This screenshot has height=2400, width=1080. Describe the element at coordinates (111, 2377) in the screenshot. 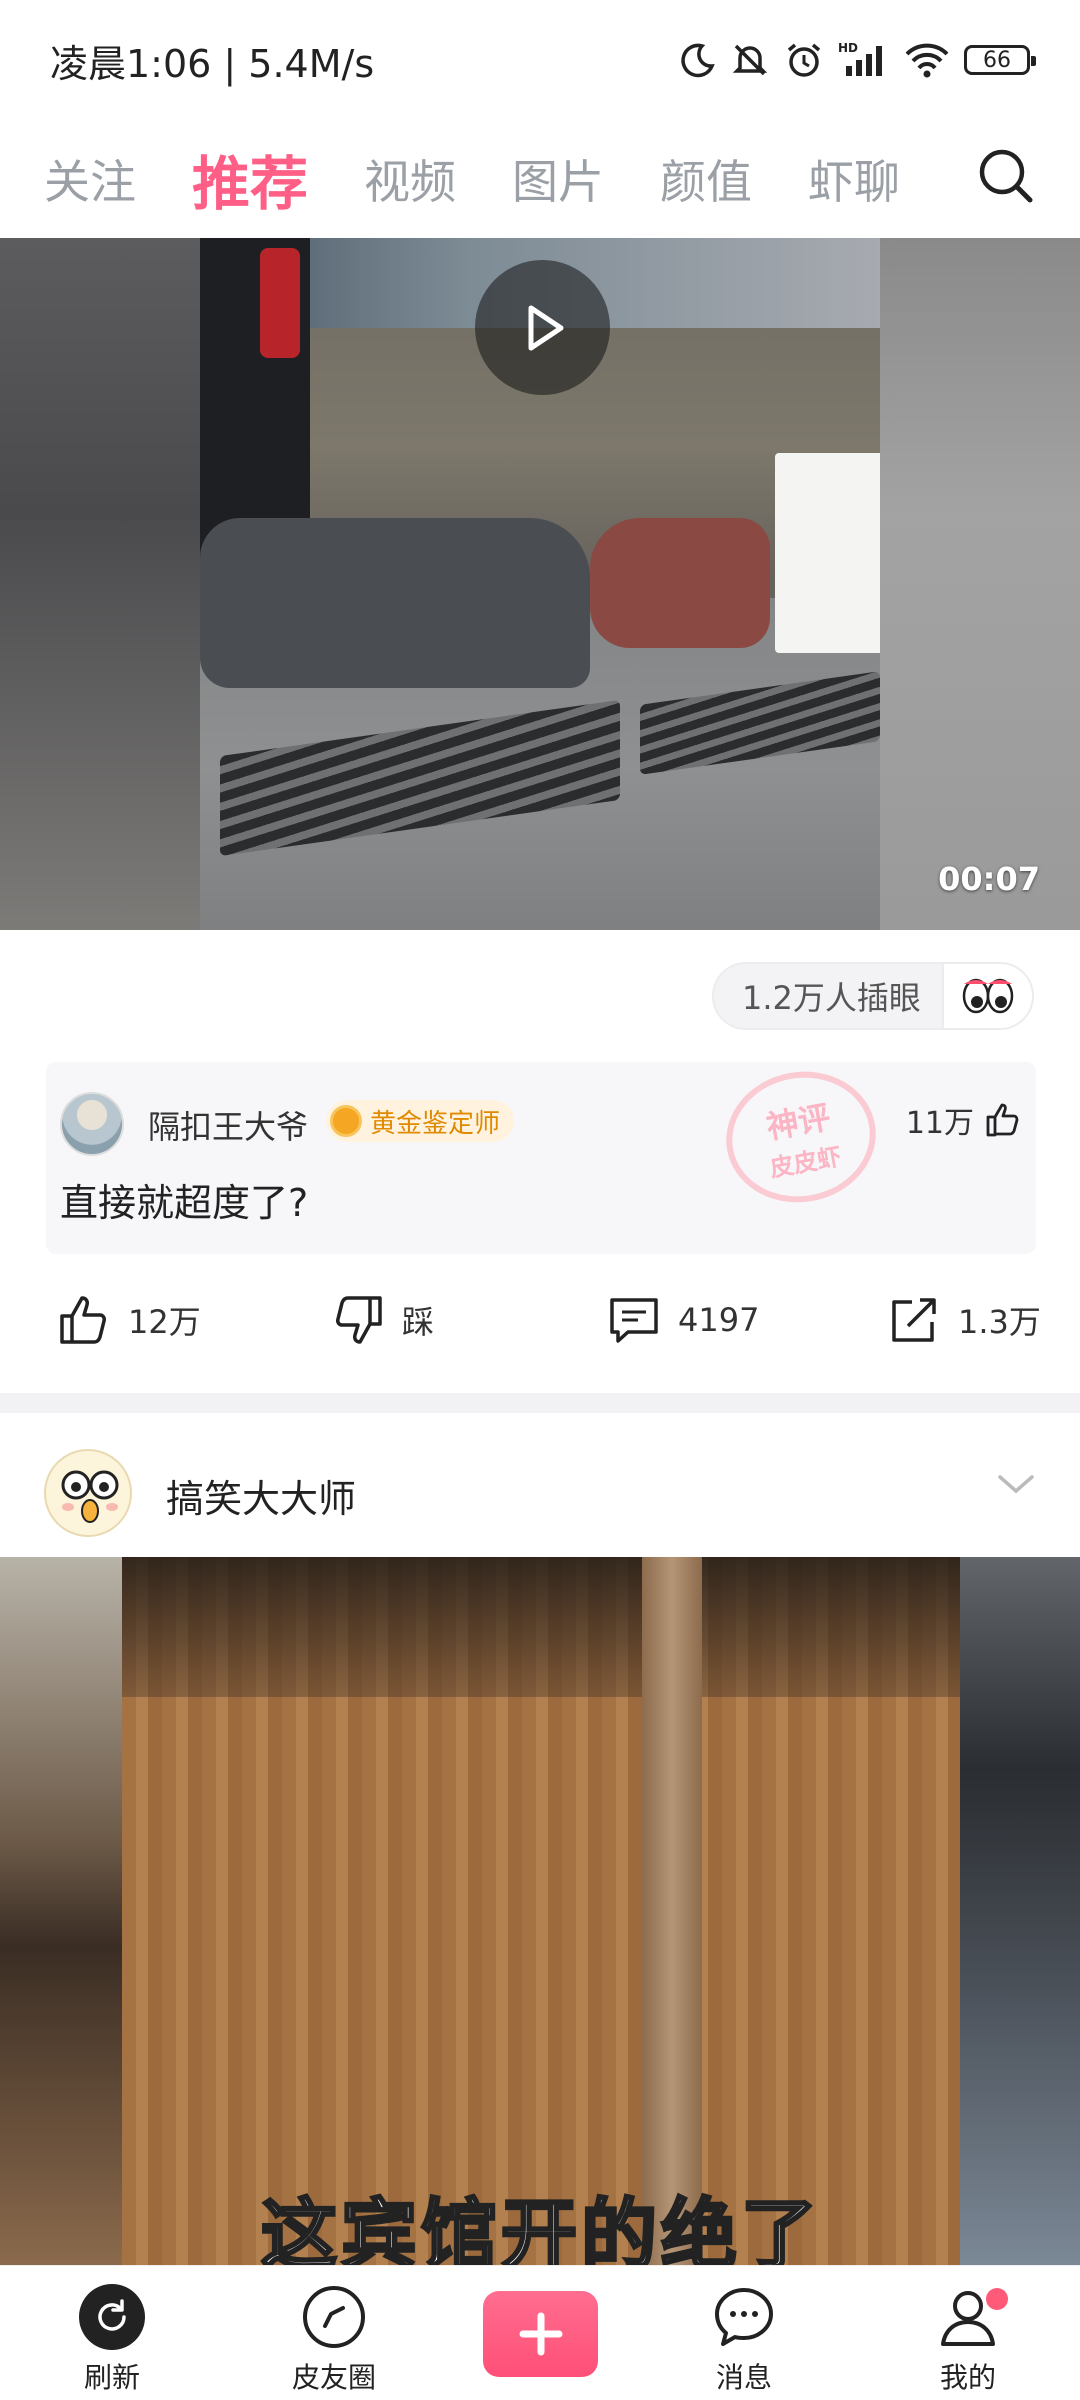

I see `nav-label: 刷新` at that location.